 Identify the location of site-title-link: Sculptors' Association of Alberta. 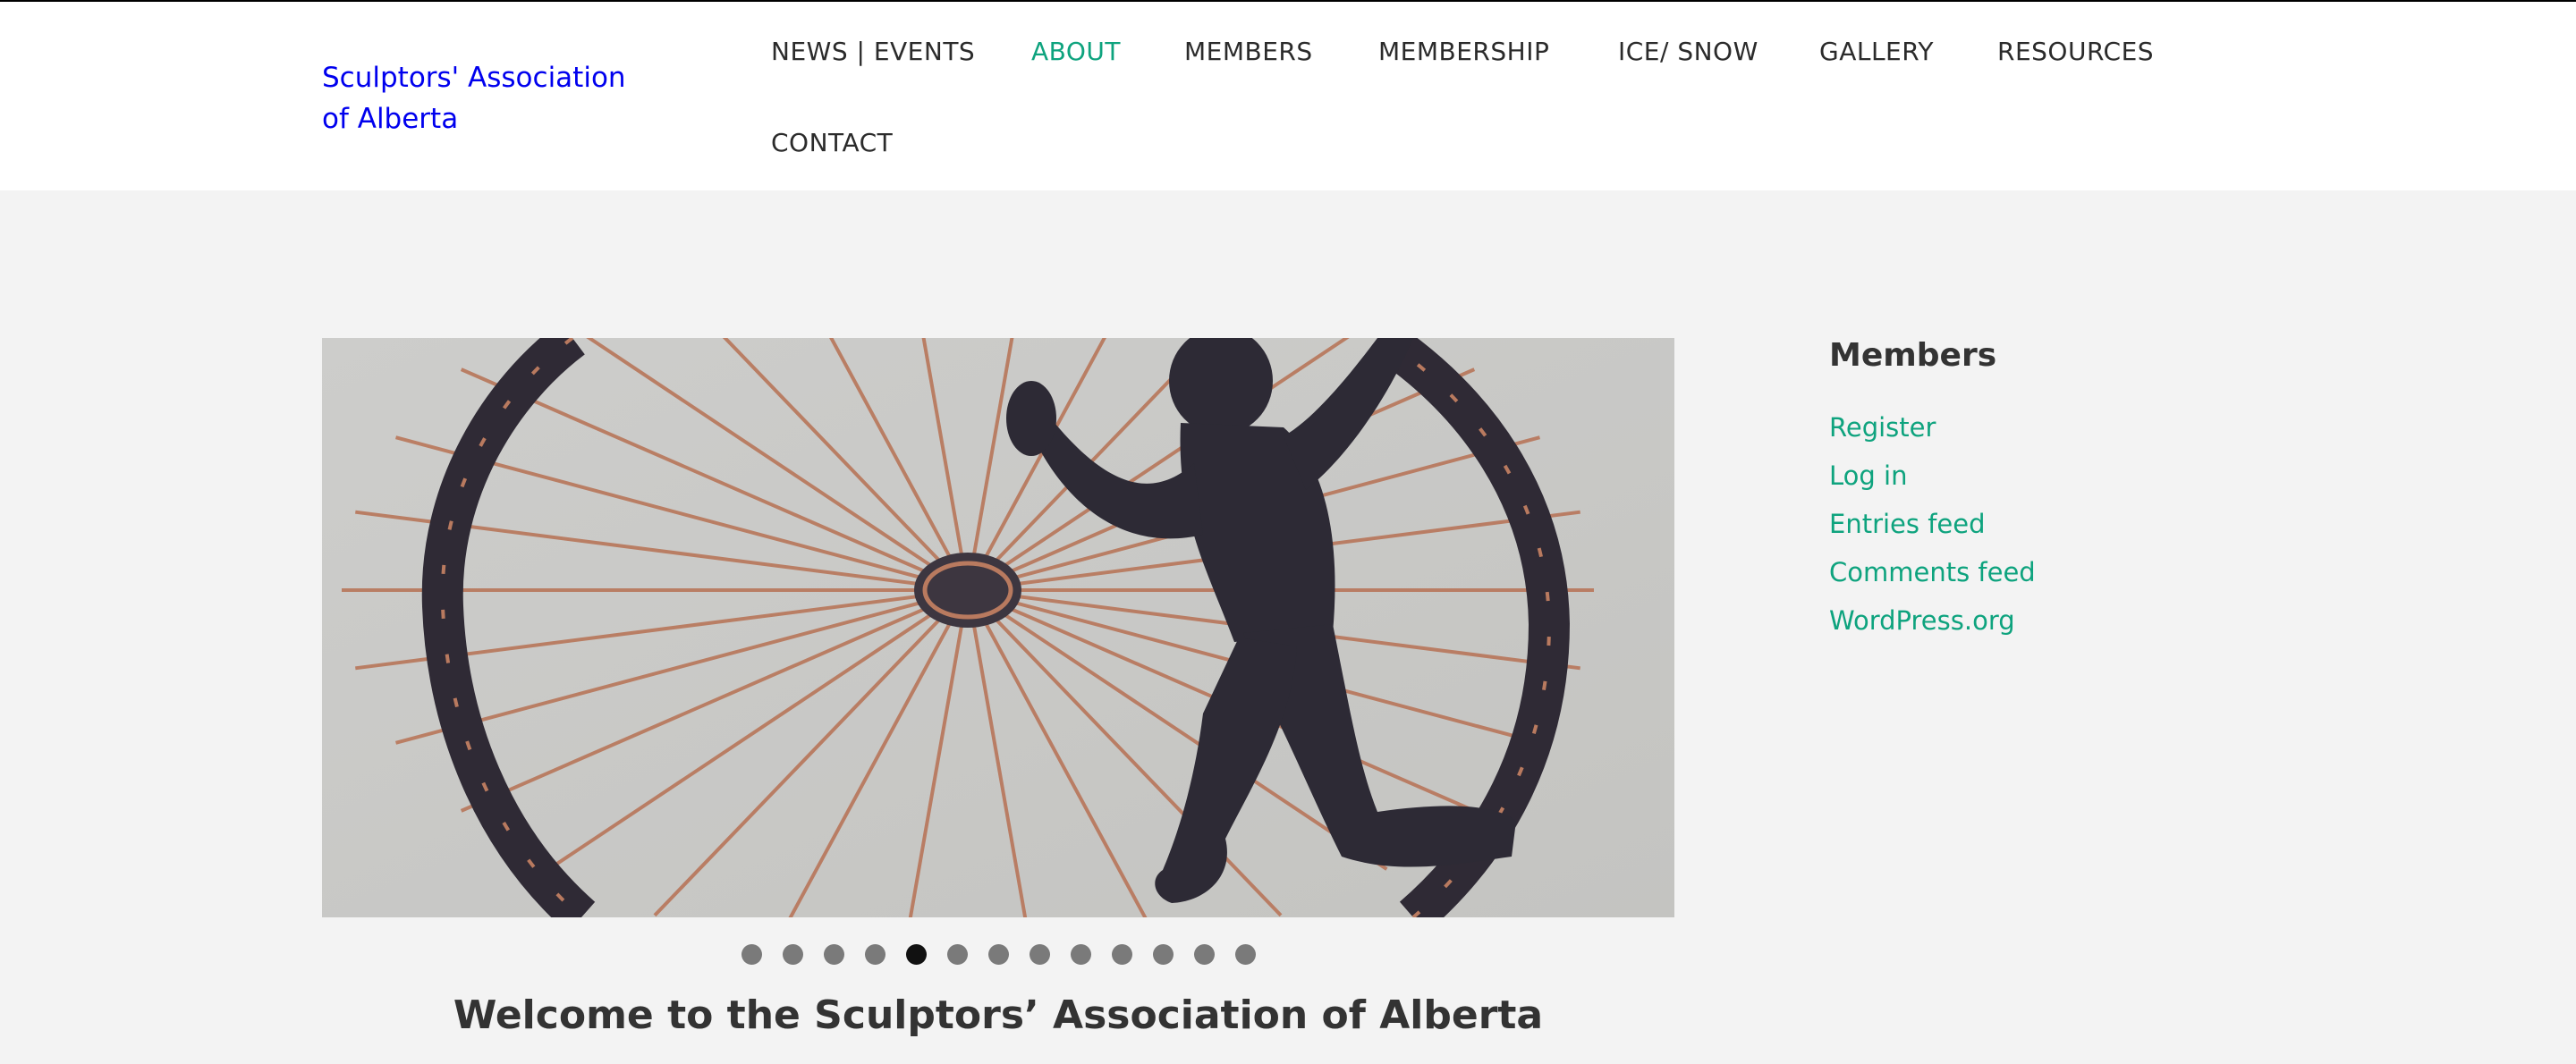
(483, 98).